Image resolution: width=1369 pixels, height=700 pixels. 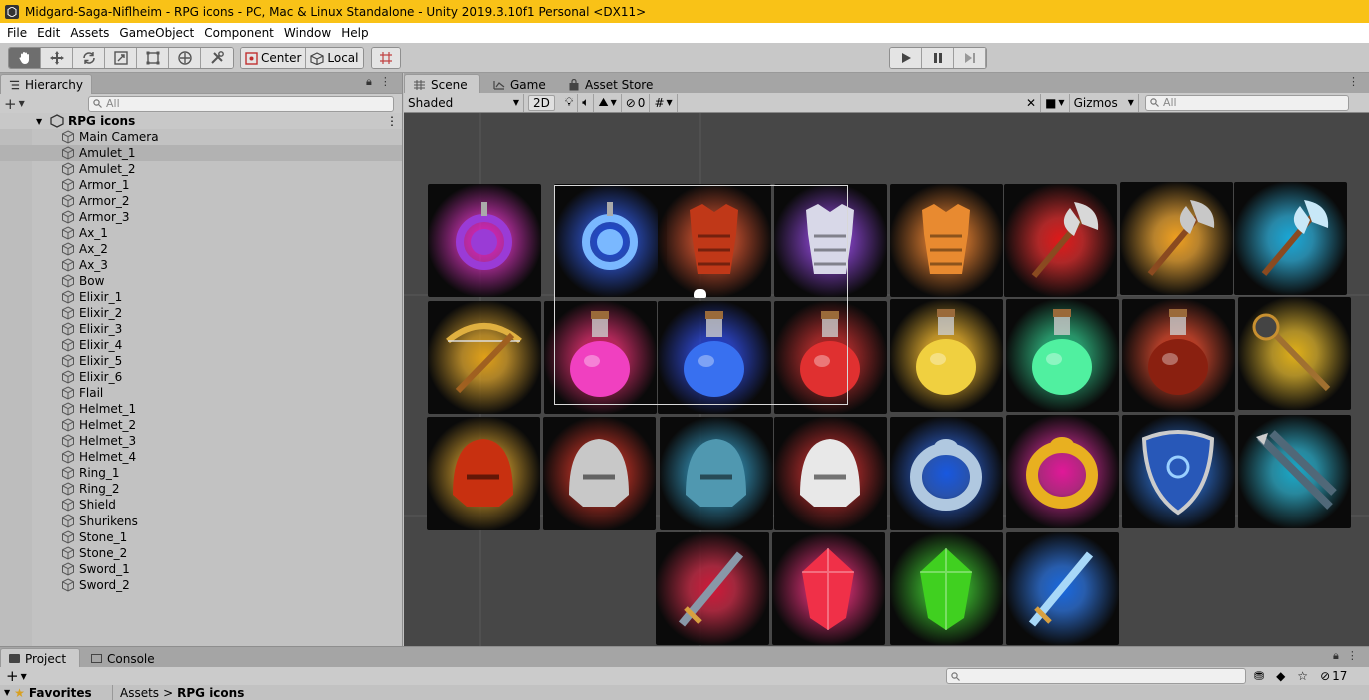 I want to click on helmet-2-icon, so click(x=599, y=473).